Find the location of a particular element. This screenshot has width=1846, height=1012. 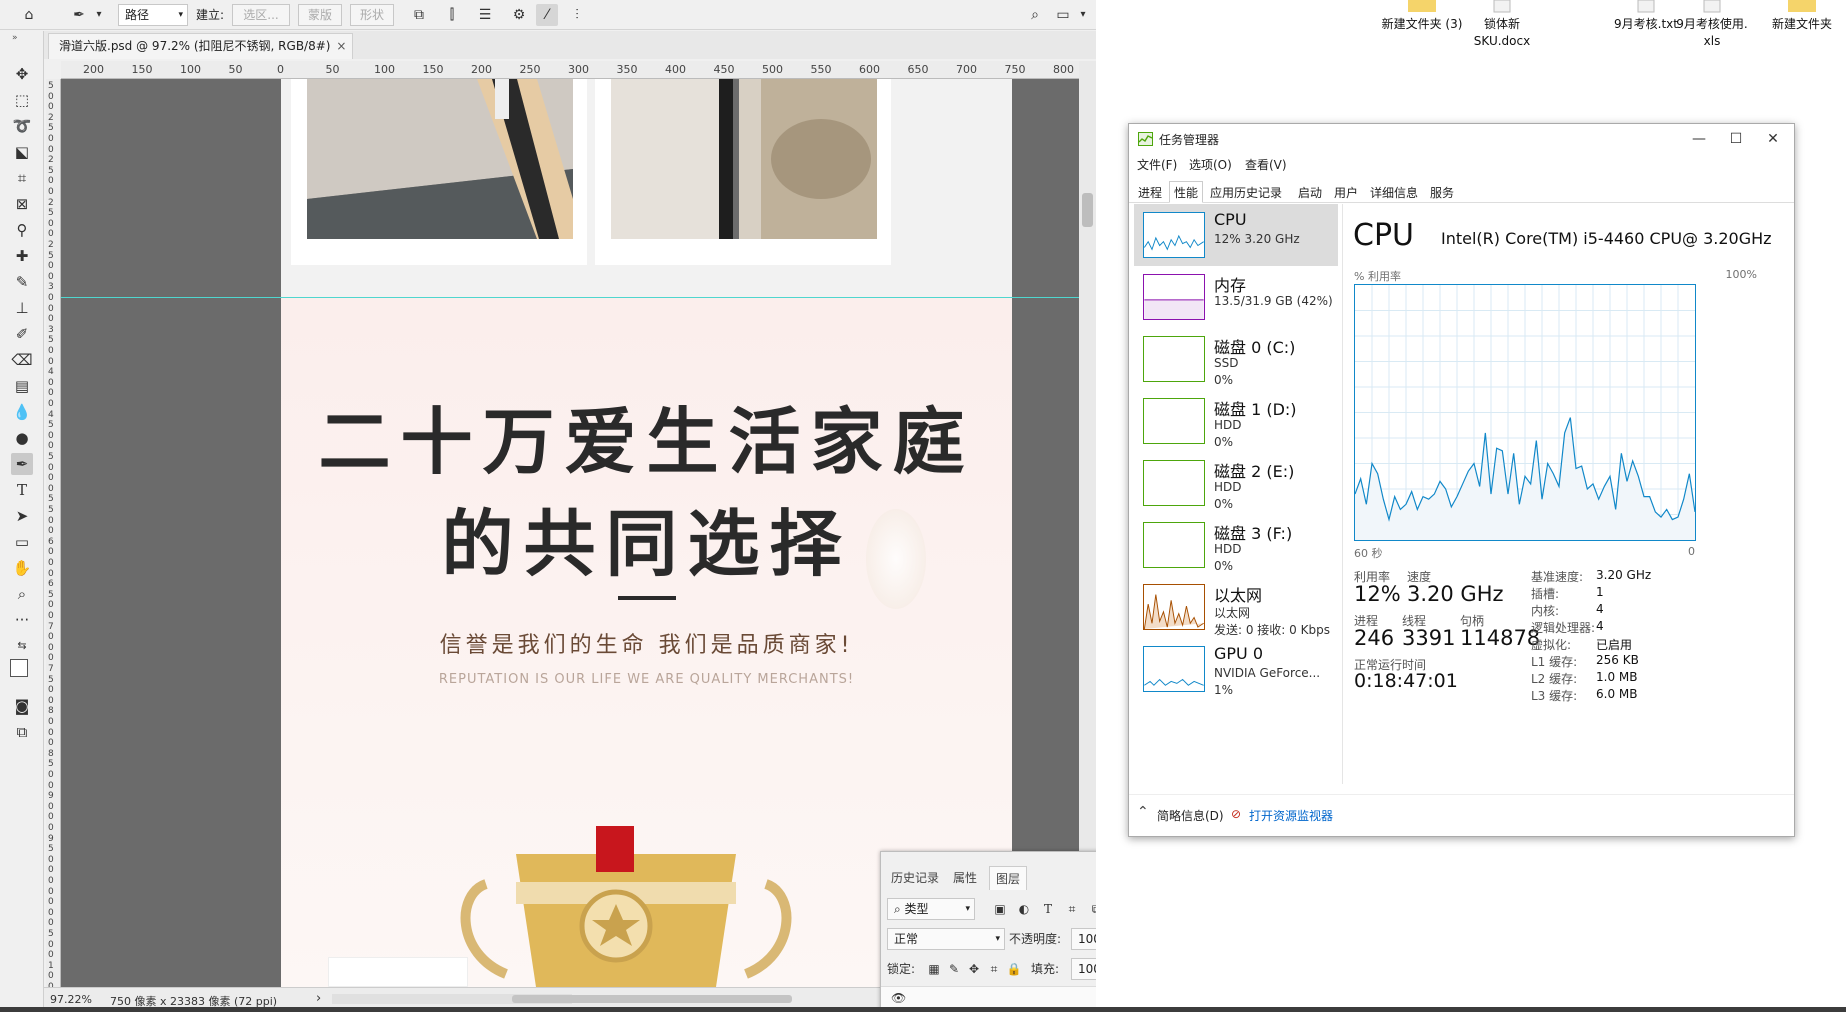

pen-mode-select: 路径 ▾ is located at coordinates (153, 15).